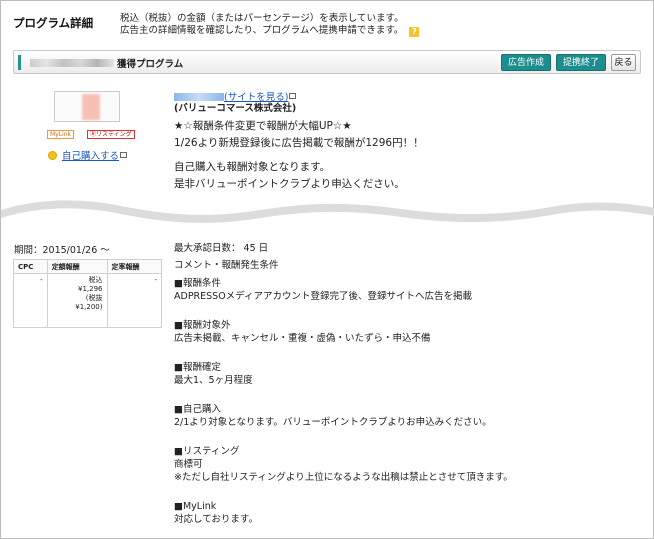 The width and height of the screenshot is (654, 539). Describe the element at coordinates (111, 134) in the screenshot. I see `listing-badge: Ⓡリスティング` at that location.